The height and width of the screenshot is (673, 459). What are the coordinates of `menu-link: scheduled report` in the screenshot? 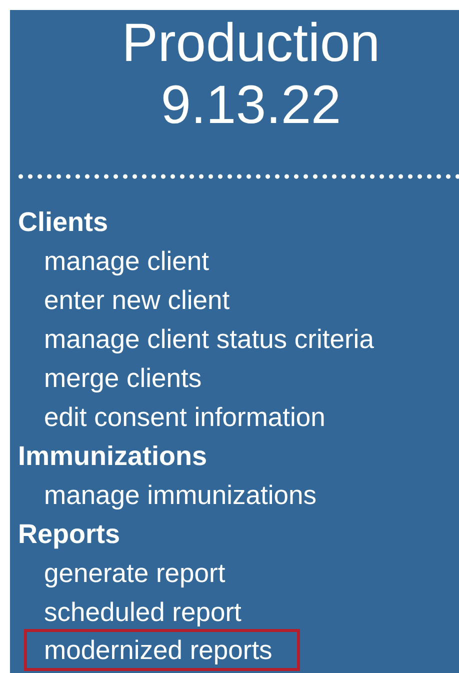 It's located at (143, 612).